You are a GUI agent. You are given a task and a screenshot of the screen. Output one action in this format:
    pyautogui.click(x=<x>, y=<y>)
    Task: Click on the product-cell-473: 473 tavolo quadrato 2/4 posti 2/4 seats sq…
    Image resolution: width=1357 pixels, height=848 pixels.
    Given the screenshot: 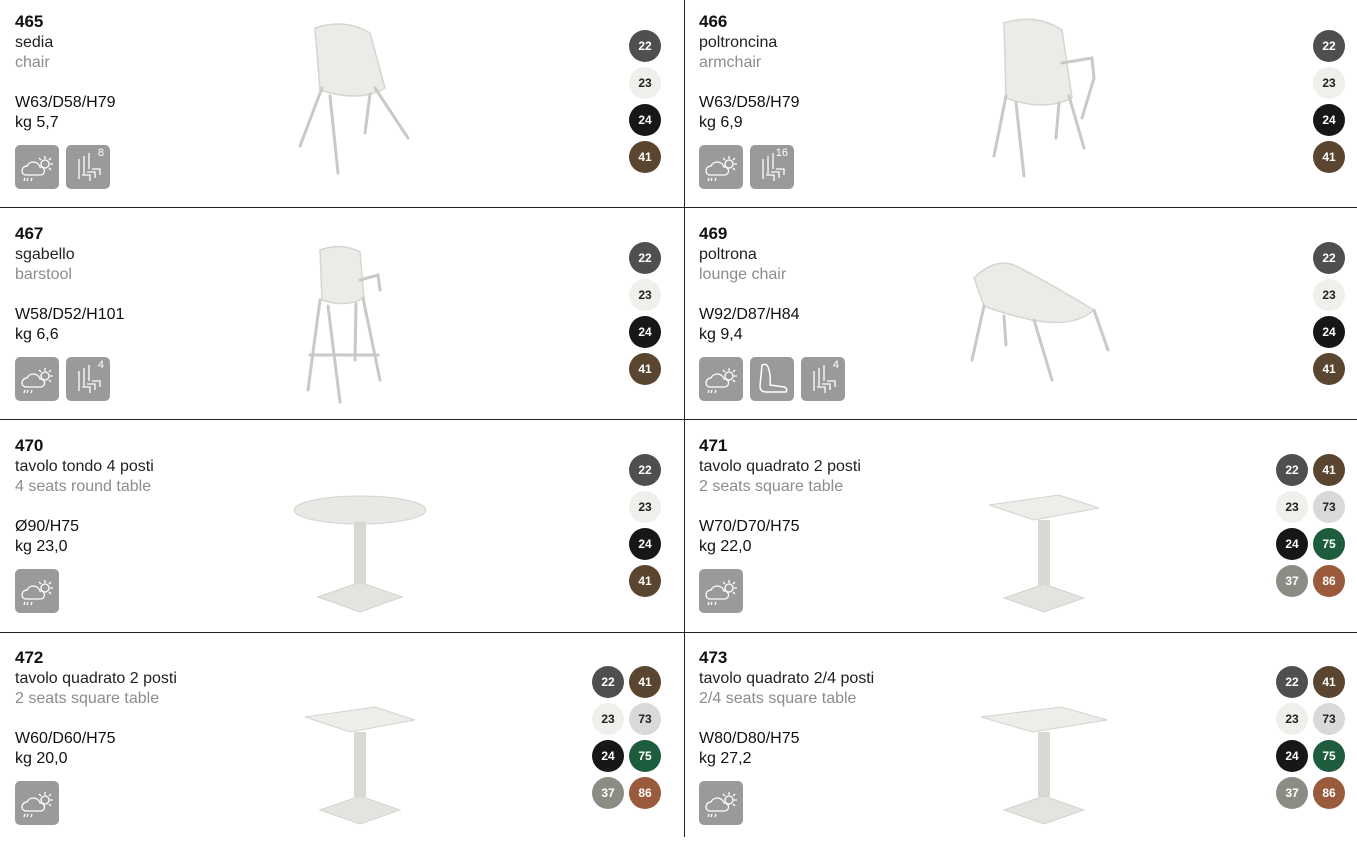 What is the action you would take?
    pyautogui.click(x=1020, y=742)
    